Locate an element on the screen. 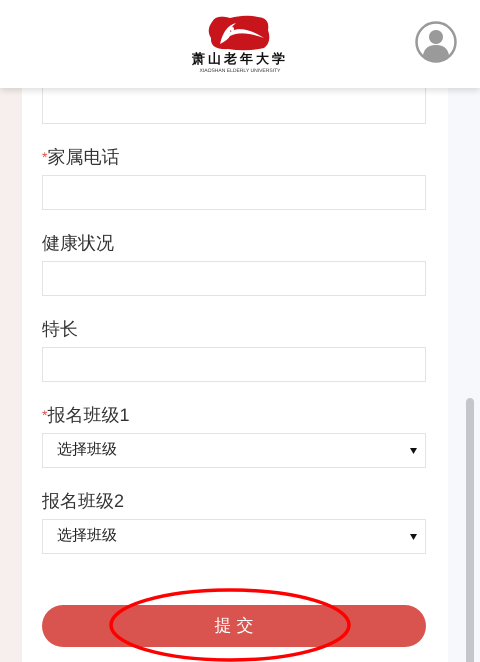 The width and height of the screenshot is (480, 662). field-label: 健康状况 is located at coordinates (78, 243).